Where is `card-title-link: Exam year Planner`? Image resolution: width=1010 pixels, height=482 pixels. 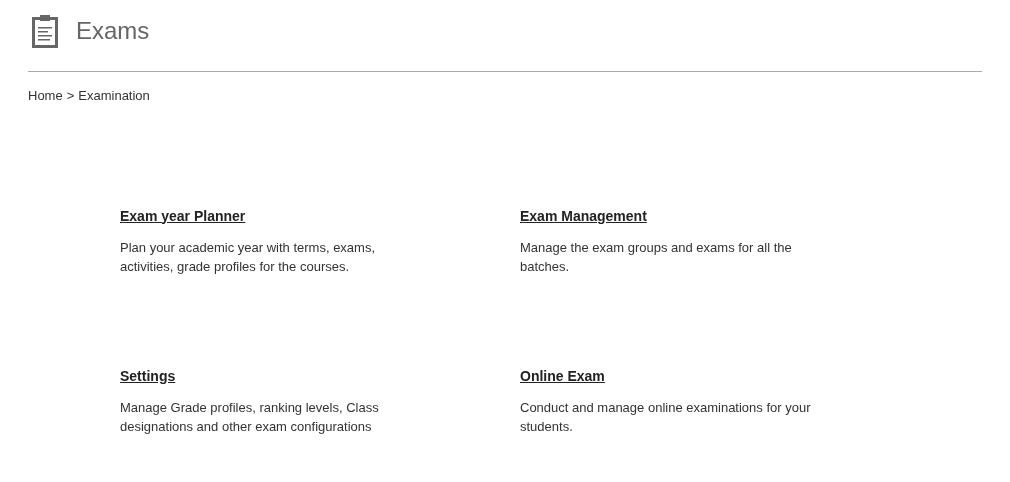 card-title-link: Exam year Planner is located at coordinates (183, 216).